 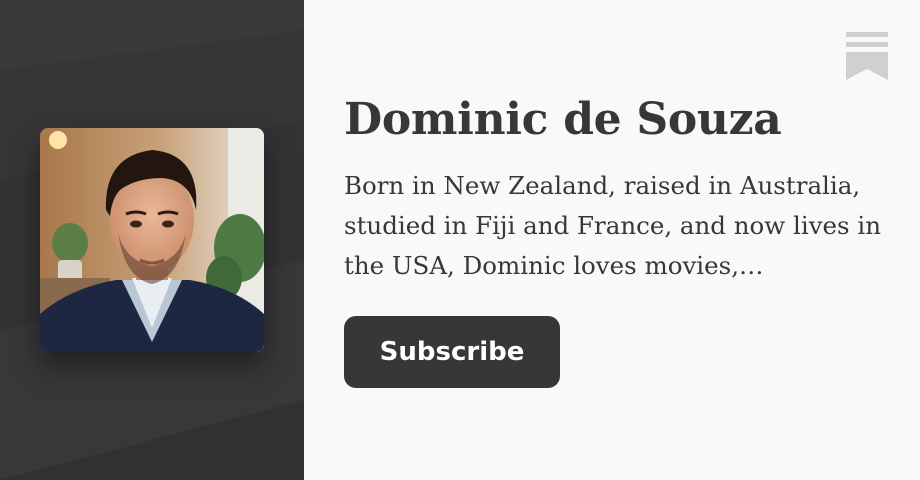 What do you see at coordinates (452, 352) in the screenshot?
I see `subscribe-button: Subscribe` at bounding box center [452, 352].